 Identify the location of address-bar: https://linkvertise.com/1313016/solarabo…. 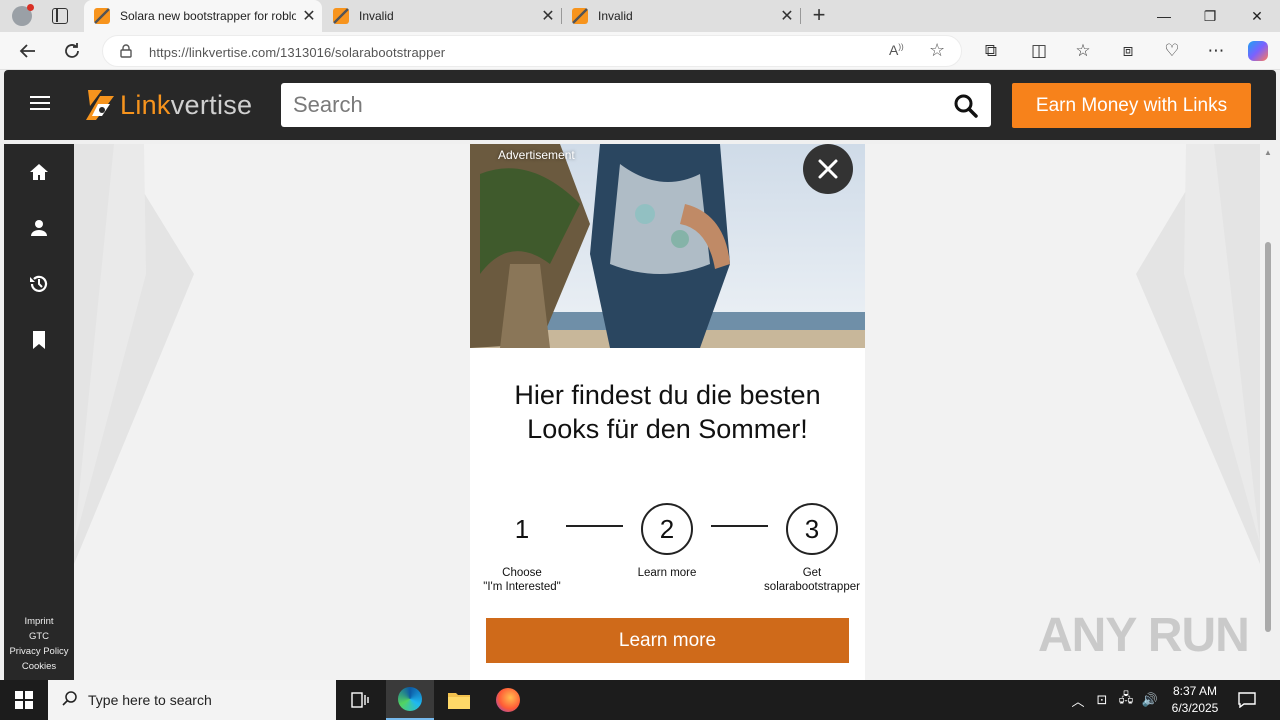
(532, 51).